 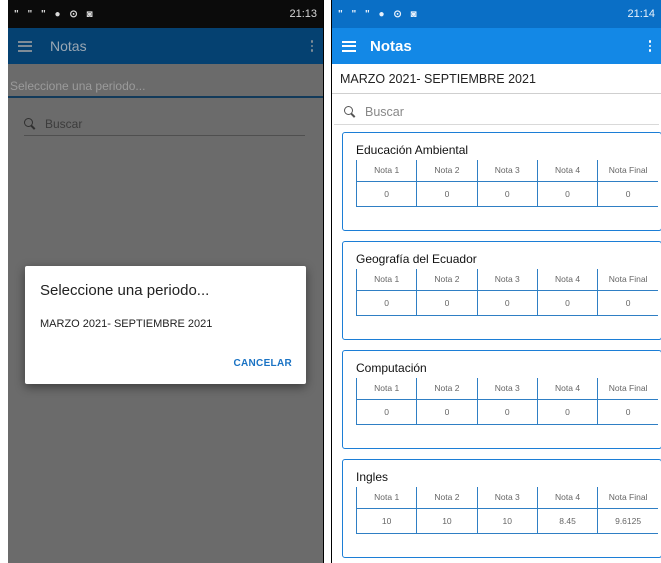 I want to click on grade-row: 10 10 10 8.45 9.6125, so click(x=506, y=521).